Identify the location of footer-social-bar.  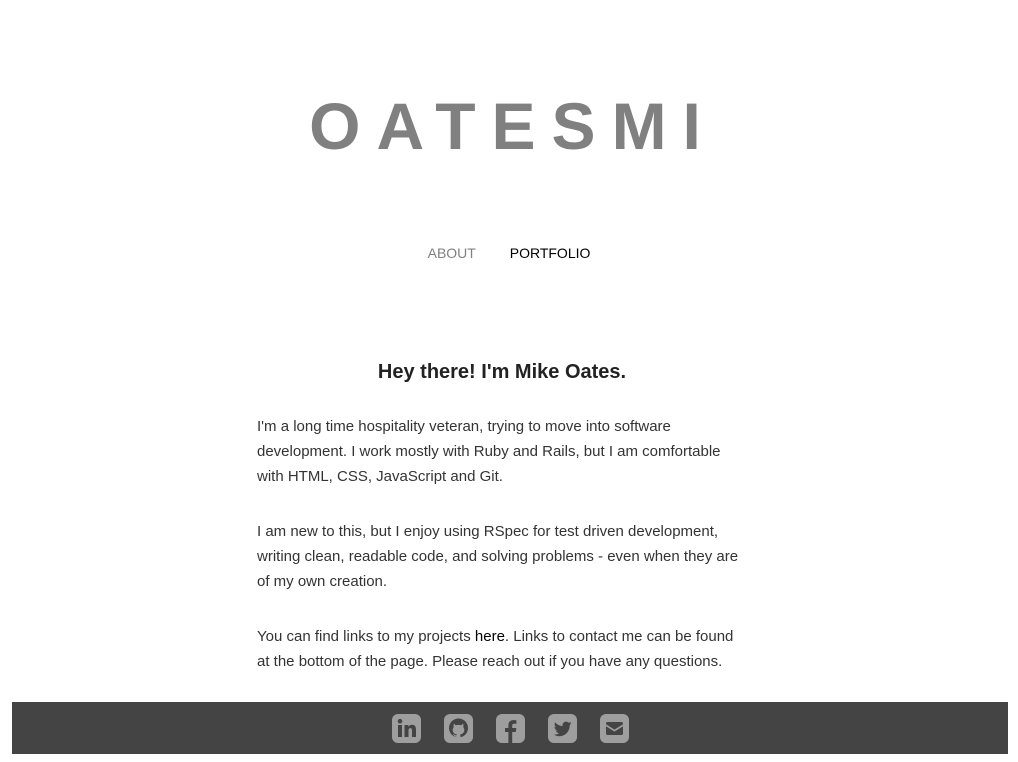
(510, 728).